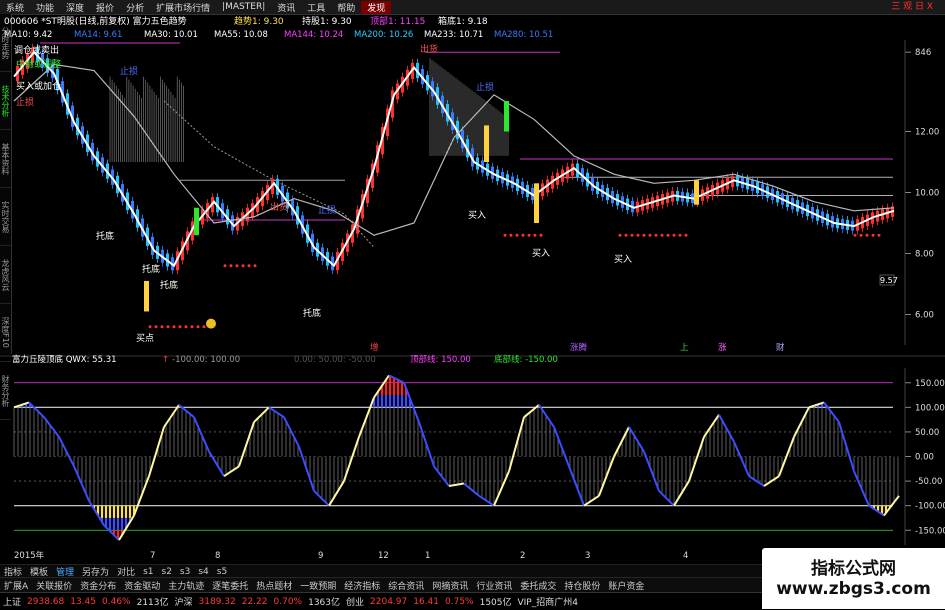 The height and width of the screenshot is (610, 945). I want to click on price-bottom-label-4: 财, so click(780, 347).